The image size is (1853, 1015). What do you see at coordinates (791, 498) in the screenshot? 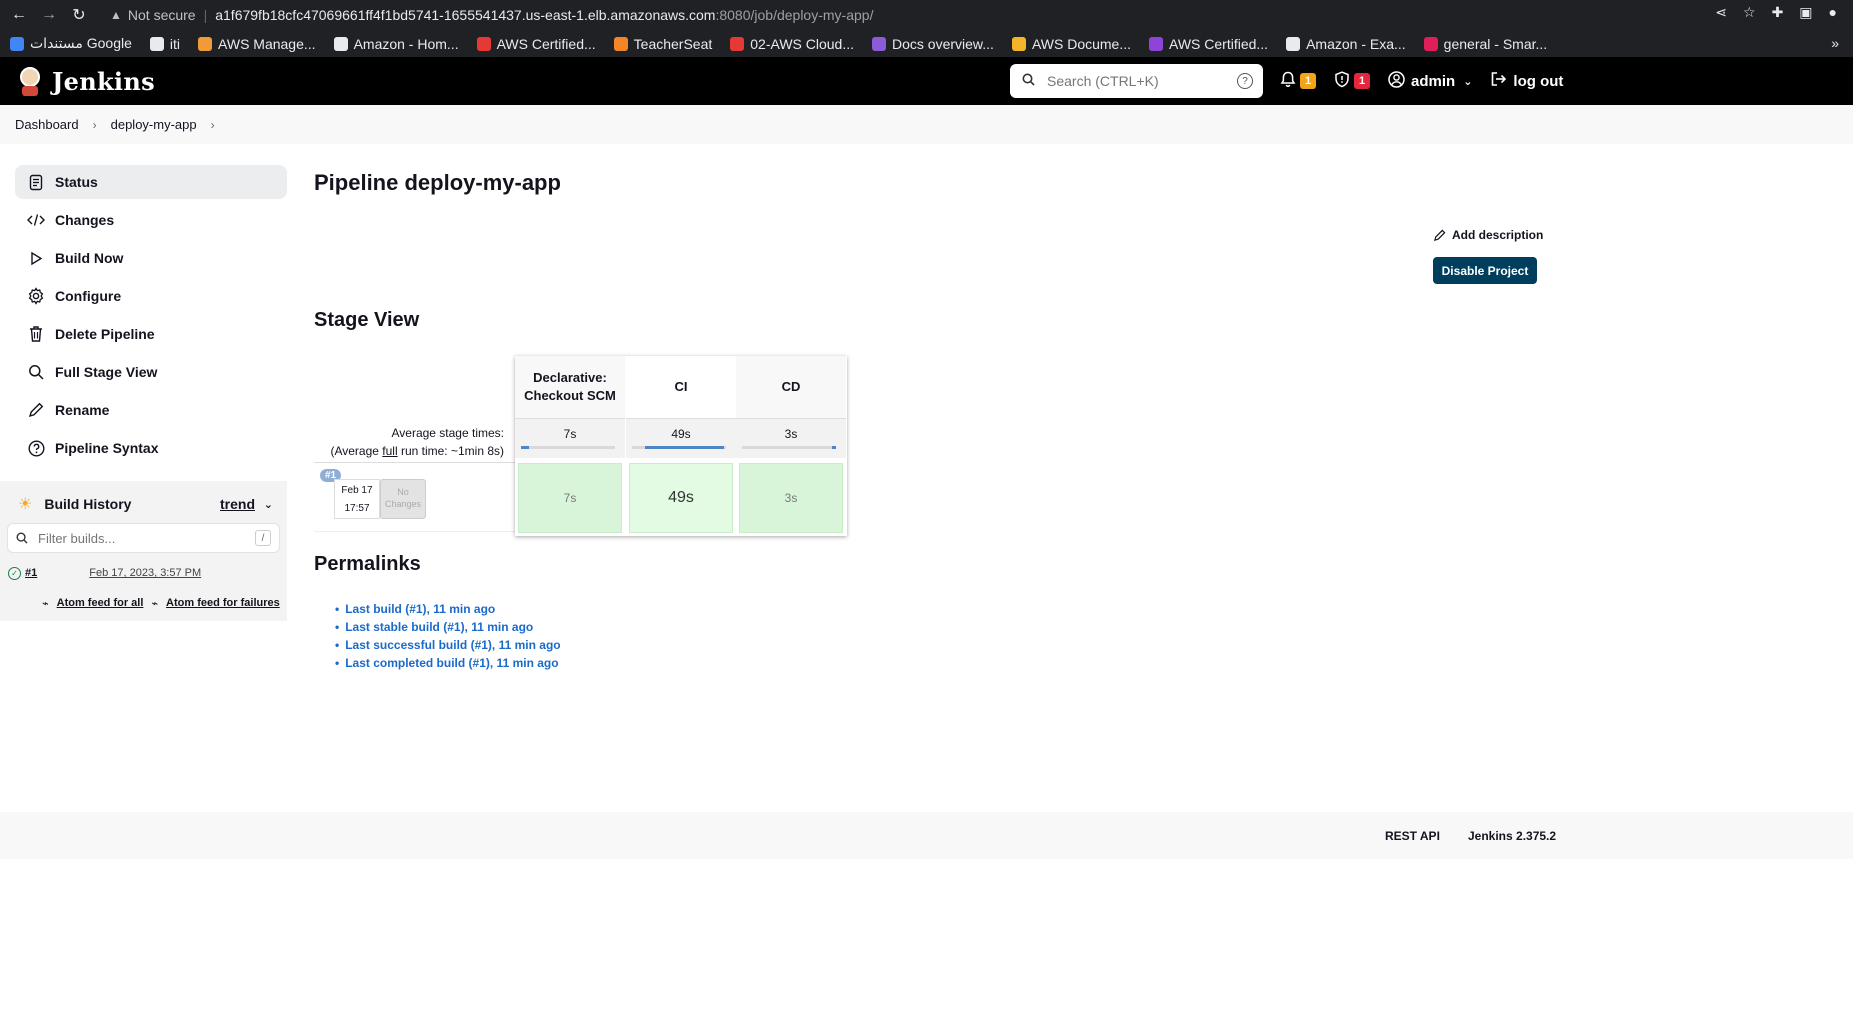
I see `stage-run-cell: 3s` at bounding box center [791, 498].